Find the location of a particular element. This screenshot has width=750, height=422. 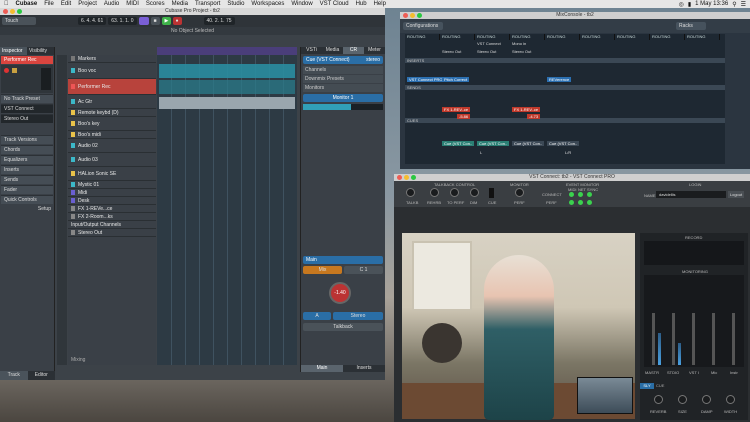

damp-knob is located at coordinates (706, 399).